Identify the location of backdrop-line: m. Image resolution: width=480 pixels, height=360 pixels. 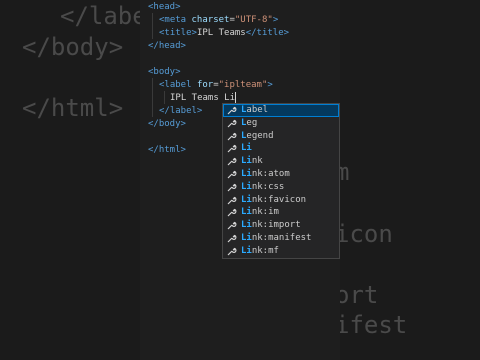
(345, 172).